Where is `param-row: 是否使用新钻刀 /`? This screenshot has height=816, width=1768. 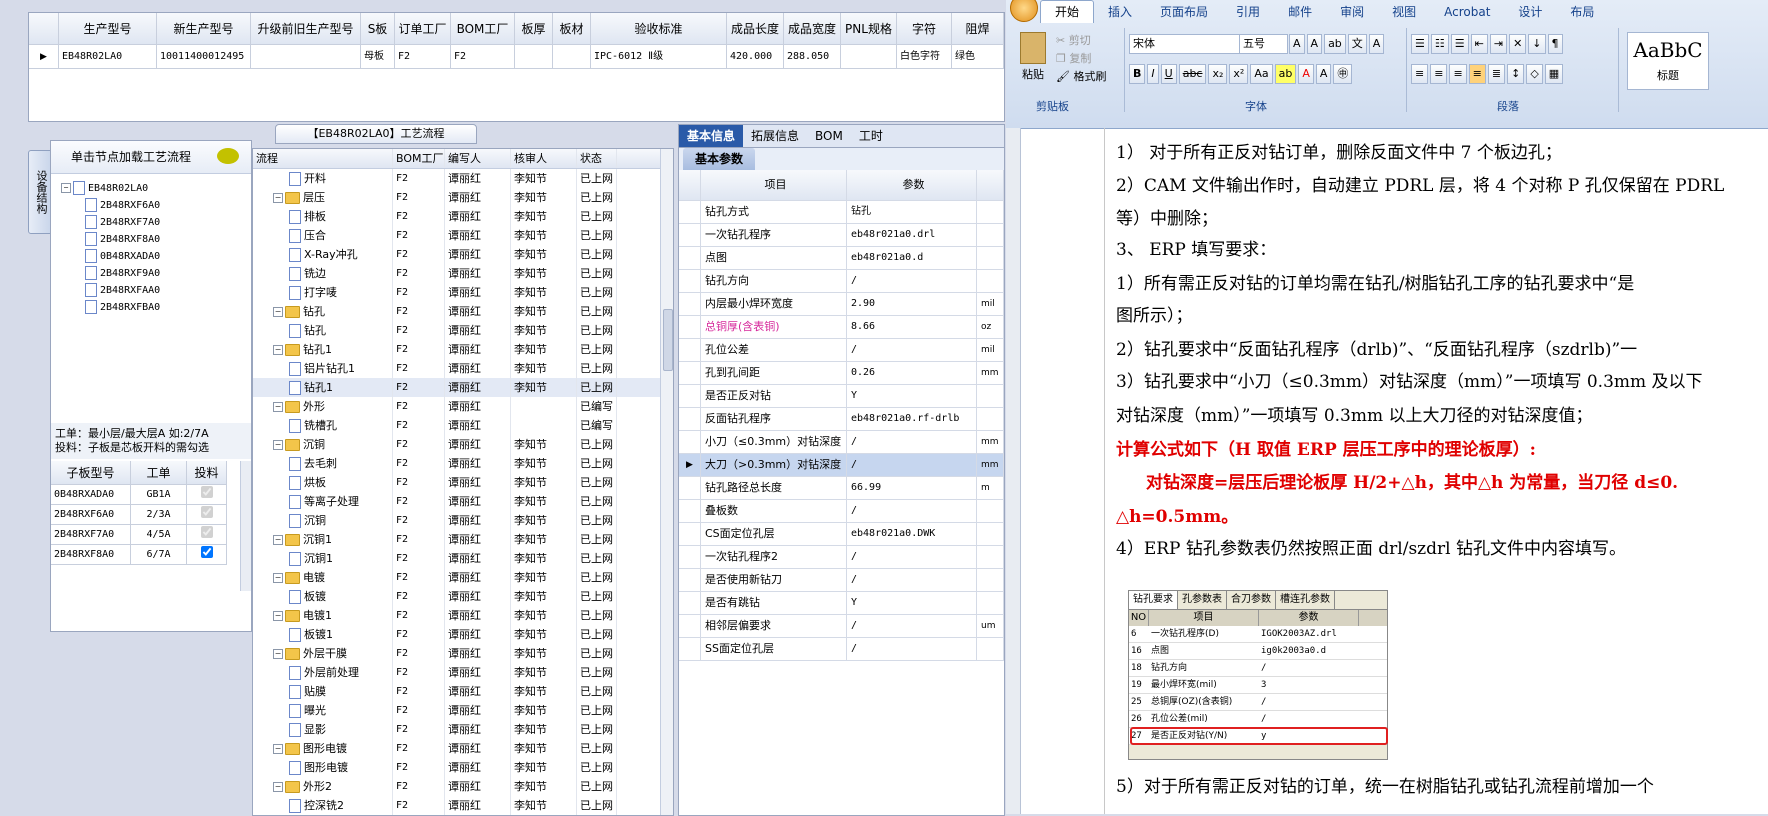
param-row: 是否使用新钻刀 / is located at coordinates (841, 580).